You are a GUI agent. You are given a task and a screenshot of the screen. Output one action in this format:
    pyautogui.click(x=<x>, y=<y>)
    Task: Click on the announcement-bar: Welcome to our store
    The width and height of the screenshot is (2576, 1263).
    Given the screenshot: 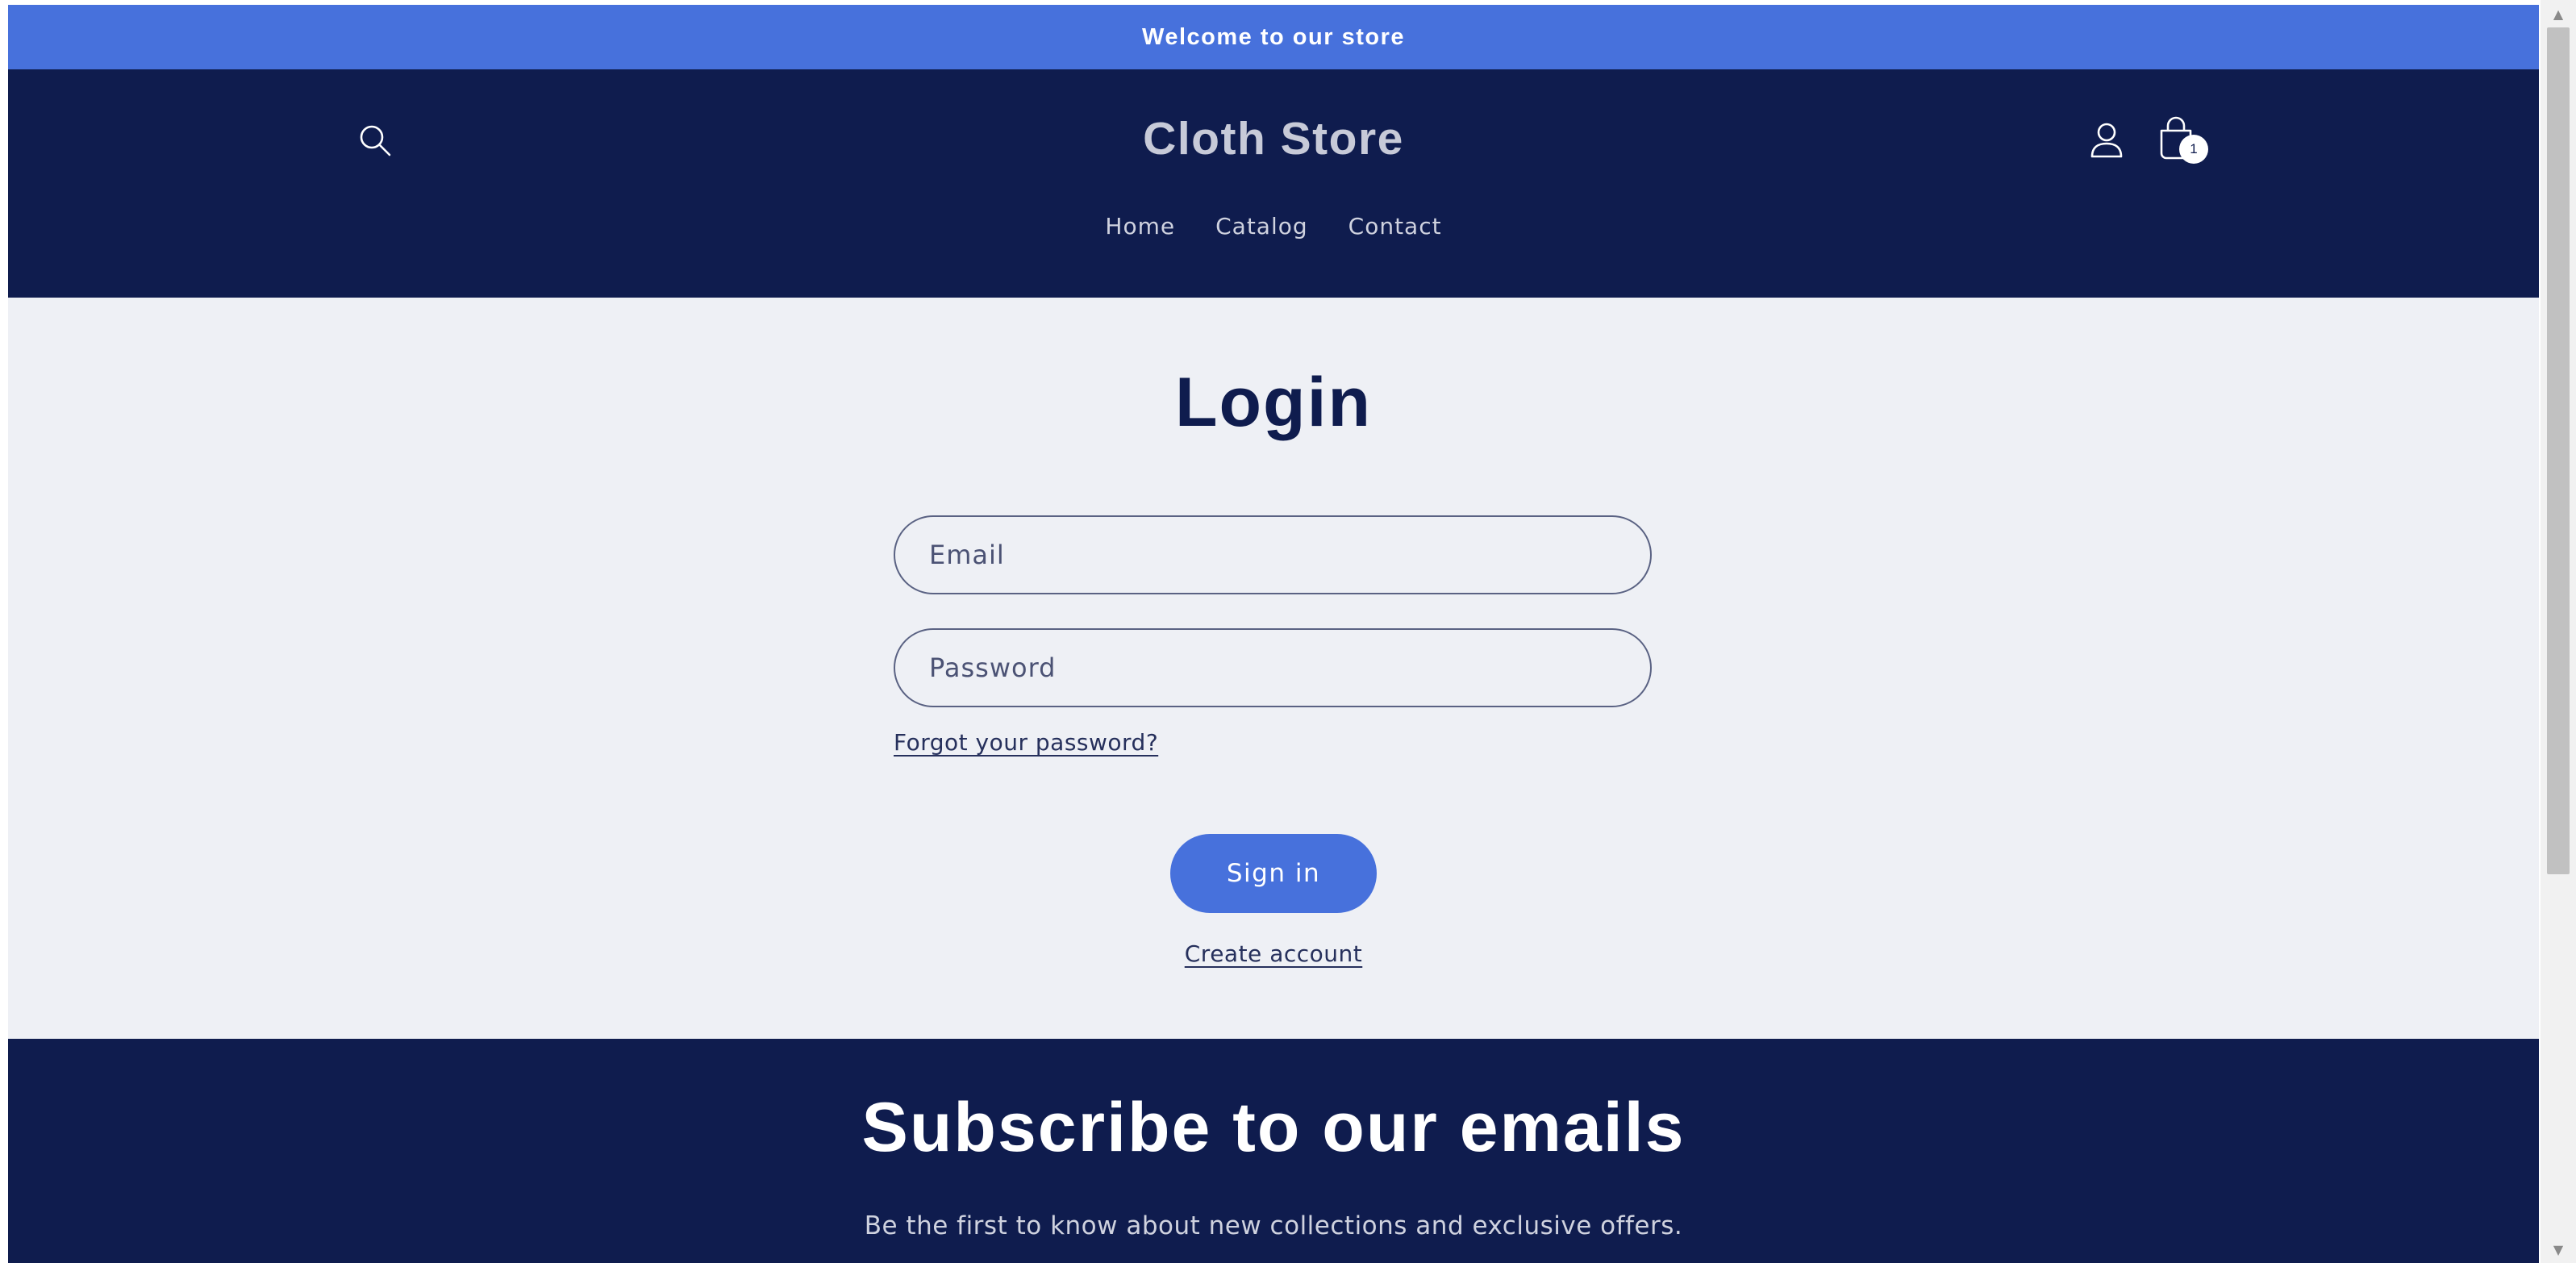 What is the action you would take?
    pyautogui.click(x=1273, y=37)
    